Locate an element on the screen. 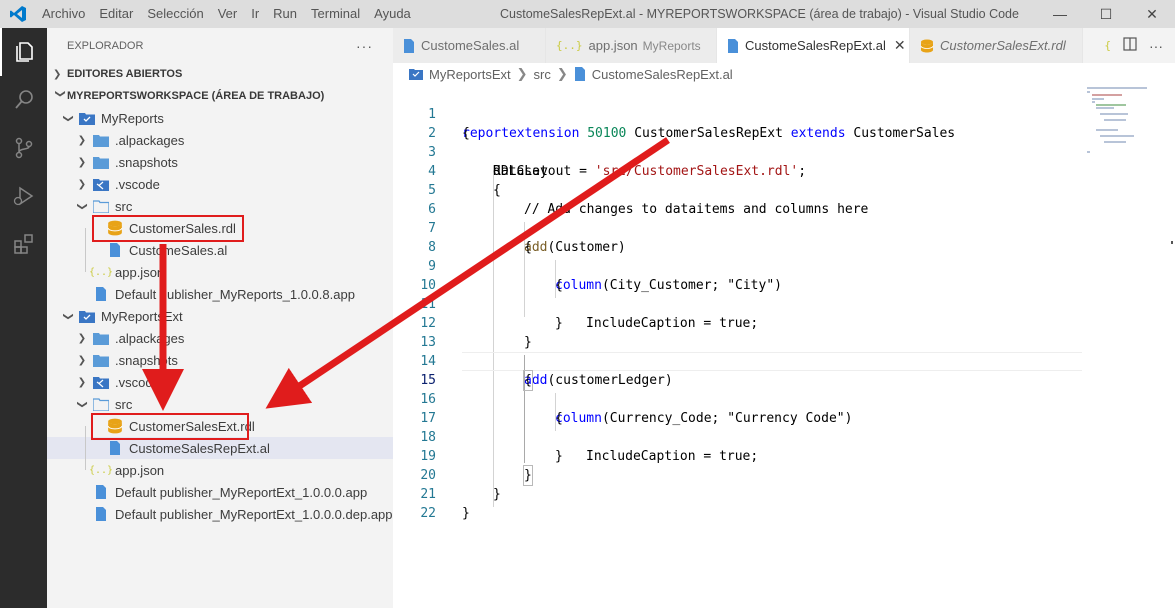 The height and width of the screenshot is (608, 1175). menu-archivo: Archivo is located at coordinates (63, 14).